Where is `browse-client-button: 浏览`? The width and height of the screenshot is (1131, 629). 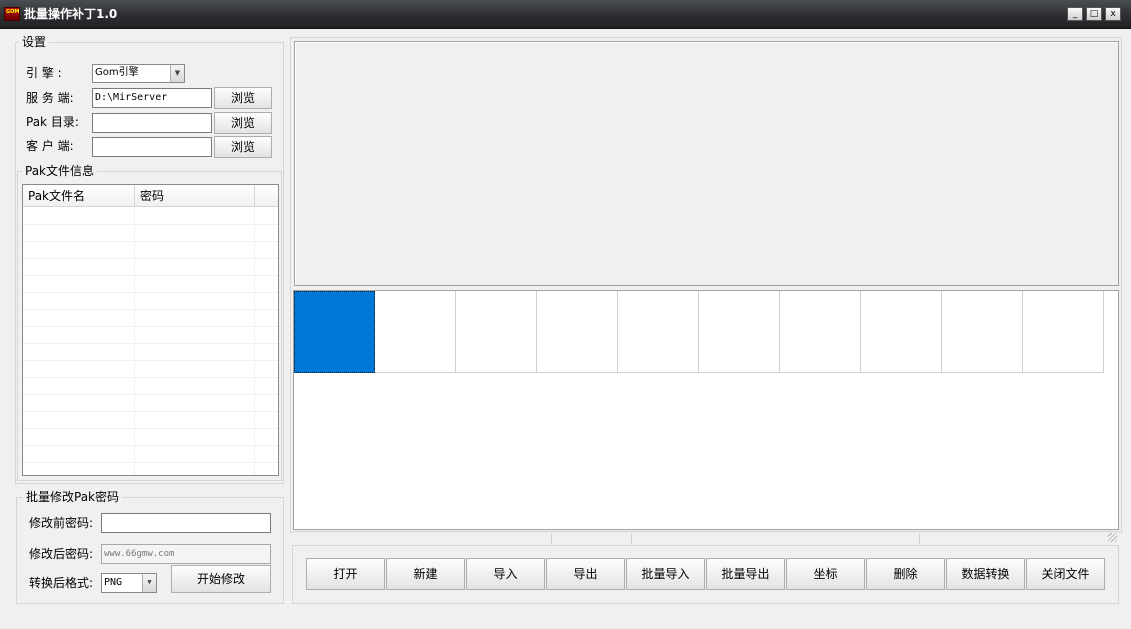
browse-client-button: 浏览 is located at coordinates (243, 147).